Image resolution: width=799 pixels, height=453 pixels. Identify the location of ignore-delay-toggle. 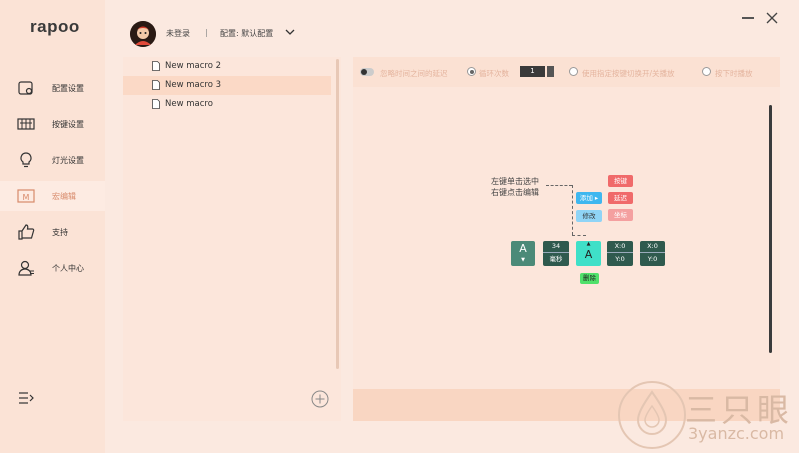
(367, 72).